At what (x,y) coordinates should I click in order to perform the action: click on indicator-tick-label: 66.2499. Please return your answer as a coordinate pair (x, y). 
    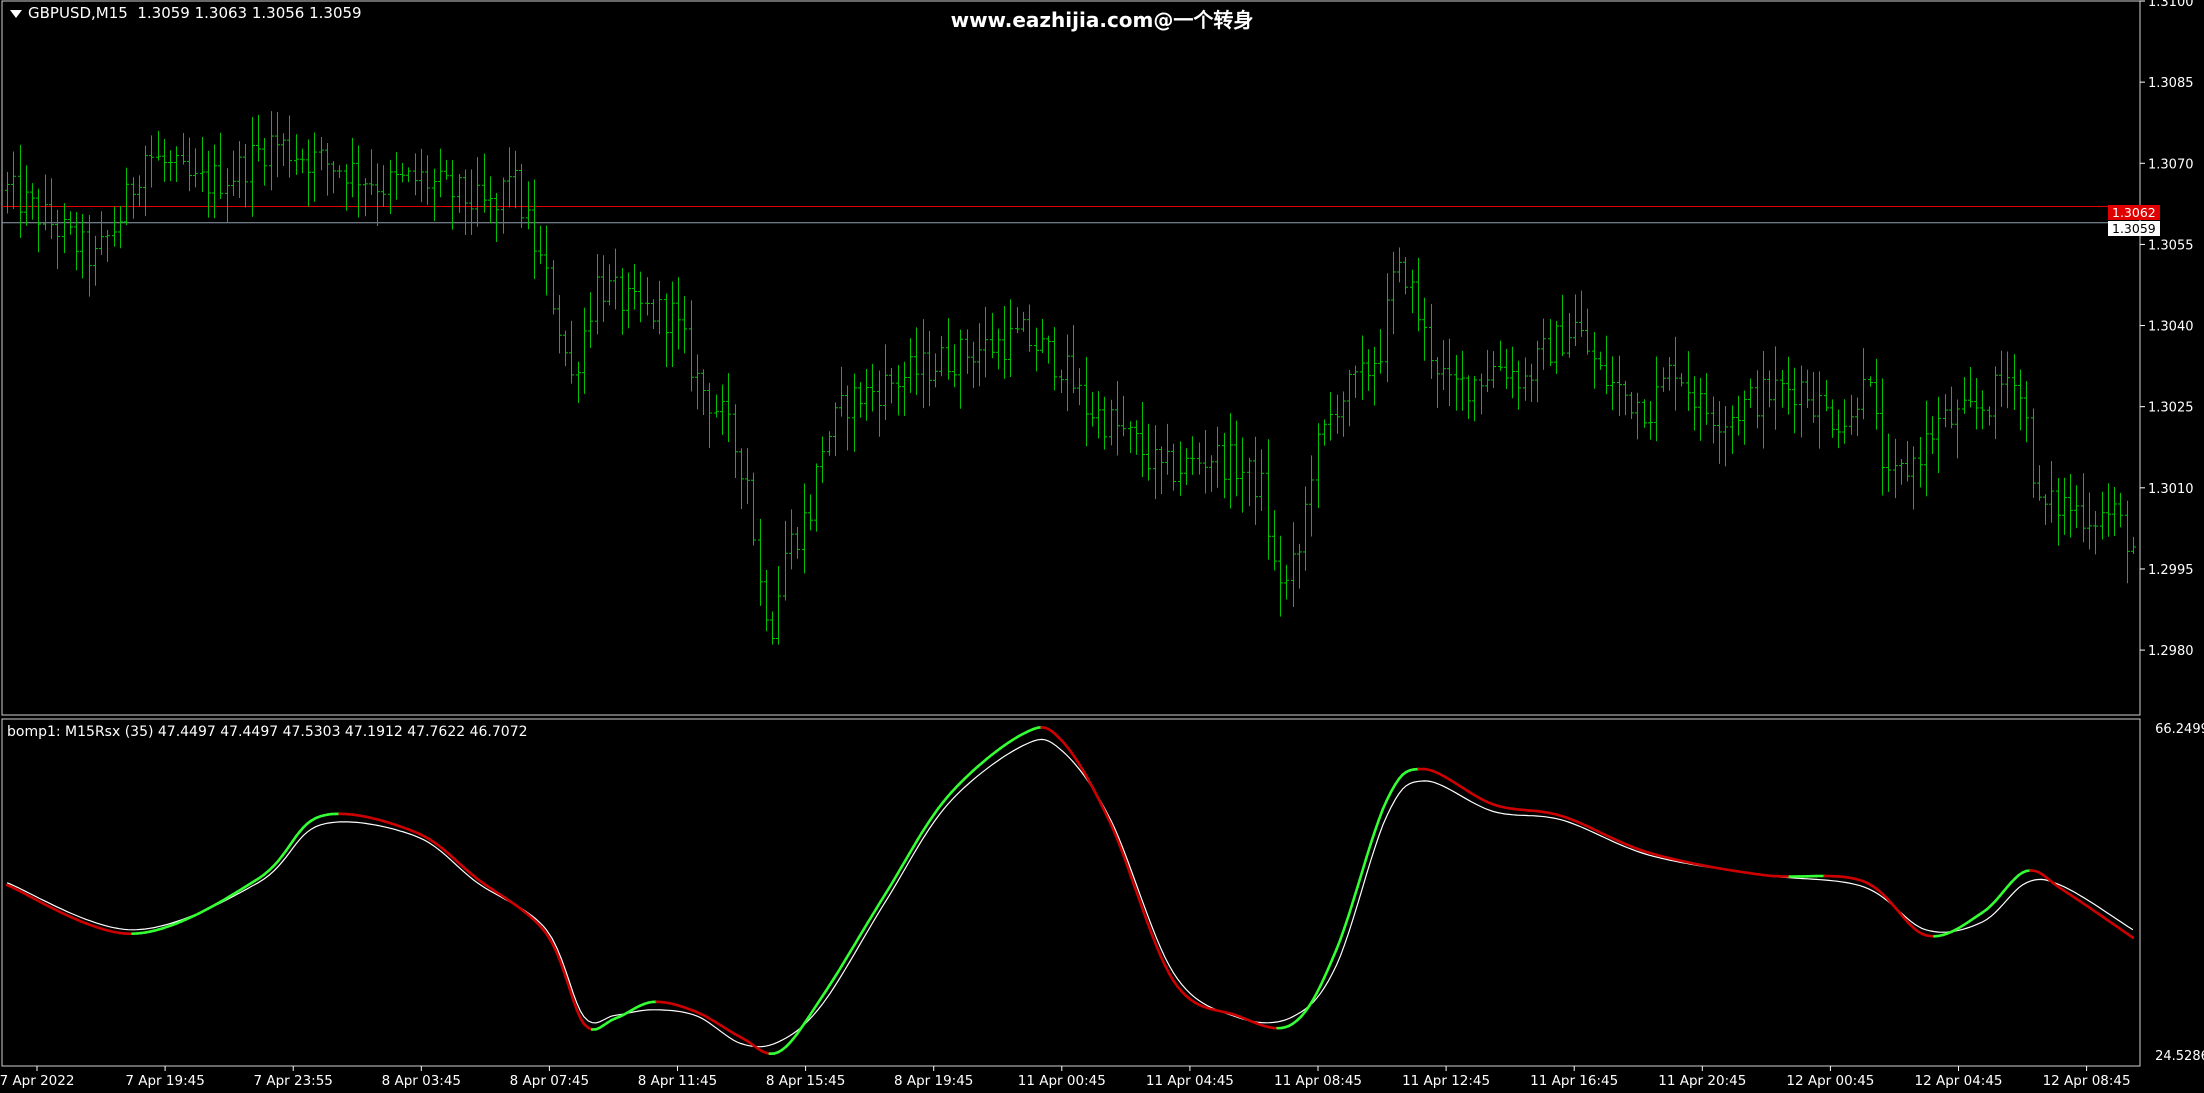
    Looking at the image, I should click on (2179, 729).